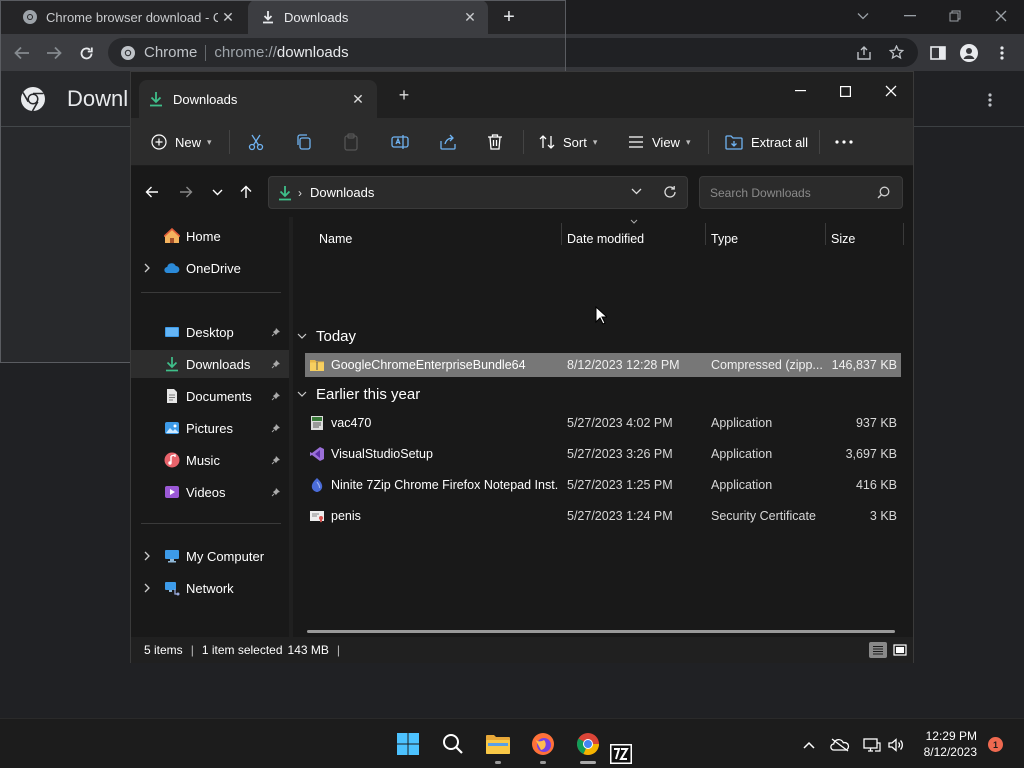 This screenshot has height=768, width=1024. What do you see at coordinates (326, 336) in the screenshot?
I see `group-header-today: Today` at bounding box center [326, 336].